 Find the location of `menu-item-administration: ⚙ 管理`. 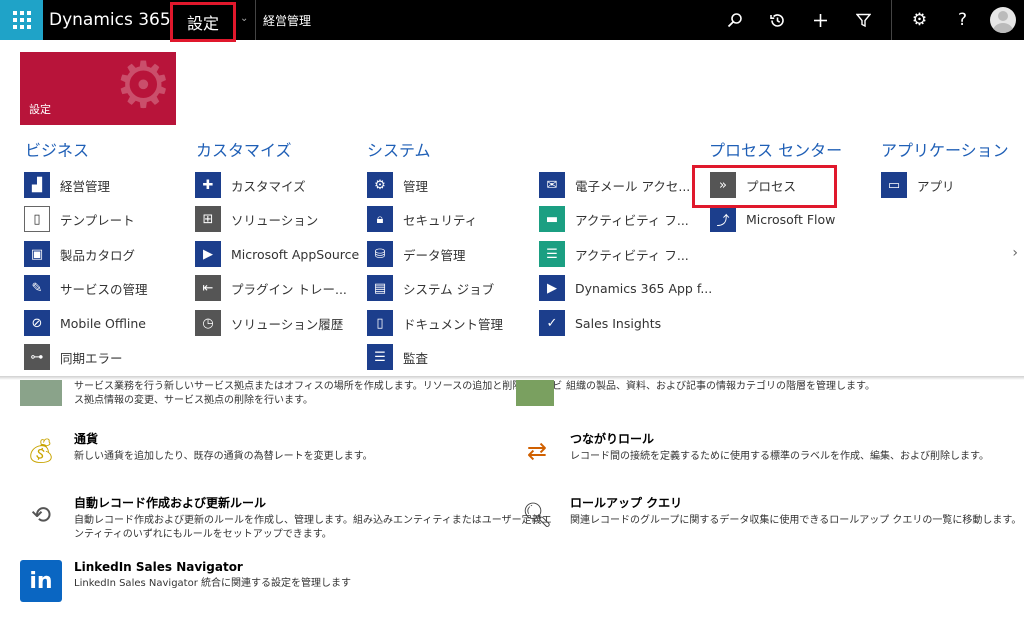

menu-item-administration: ⚙ 管理 is located at coordinates (397, 185).